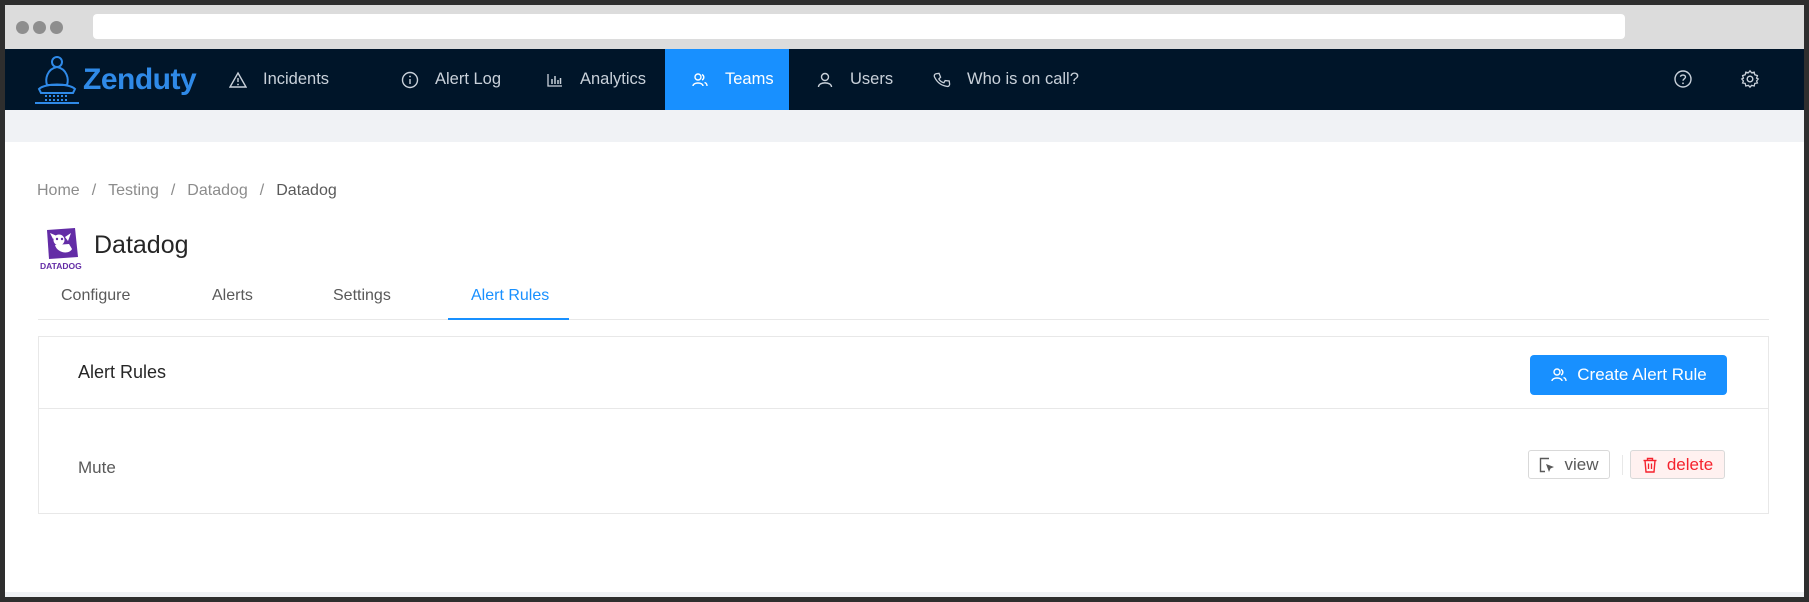 The image size is (1809, 602). What do you see at coordinates (97, 467) in the screenshot?
I see `alert-rule-name: Mute` at bounding box center [97, 467].